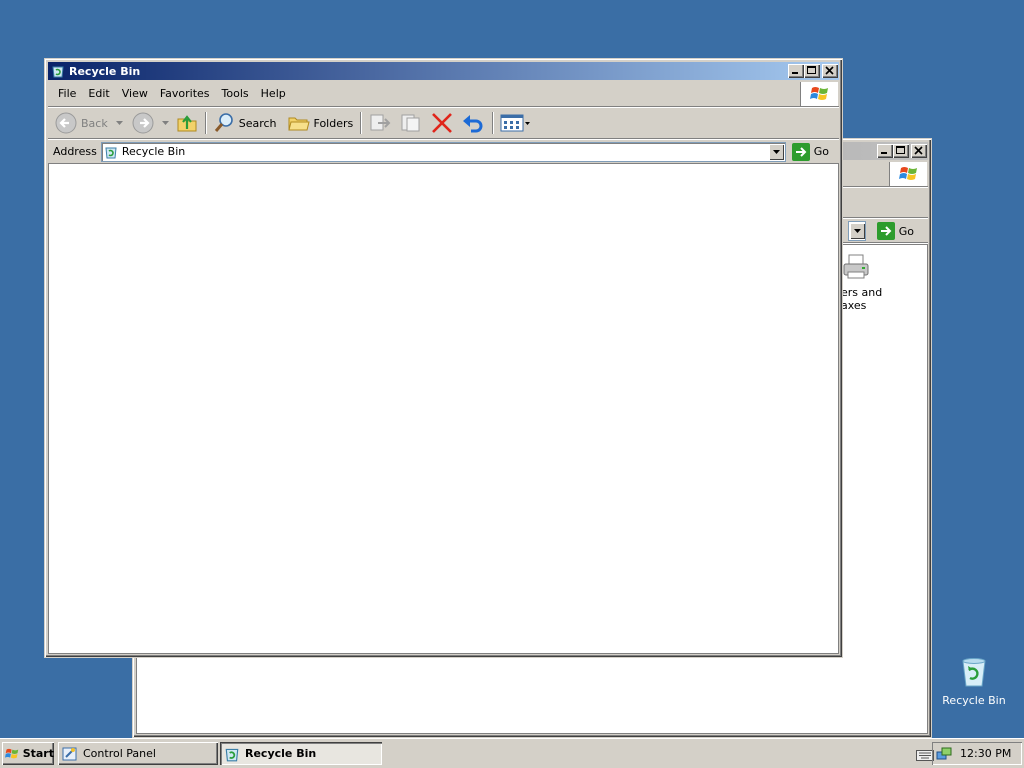 The height and width of the screenshot is (768, 1024). I want to click on copy-to-icon, so click(410, 123).